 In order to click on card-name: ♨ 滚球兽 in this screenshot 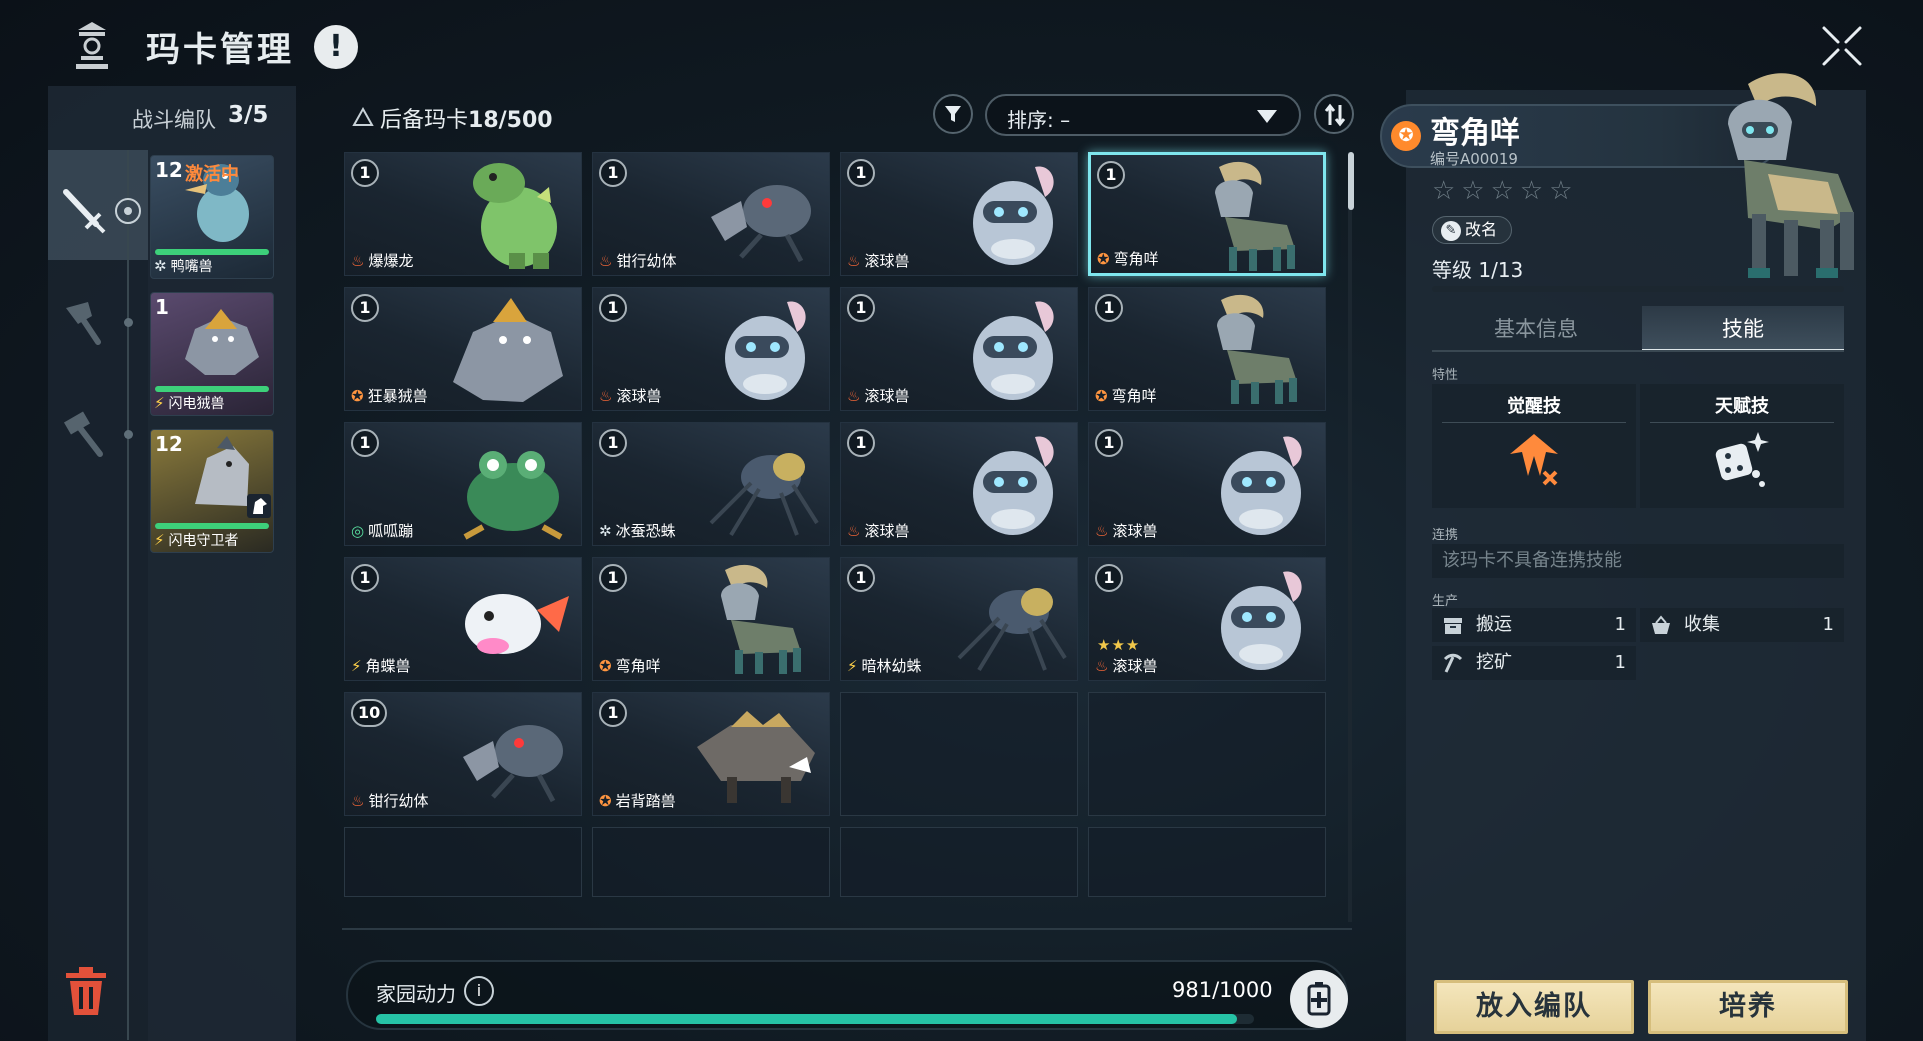, I will do `click(1126, 530)`.